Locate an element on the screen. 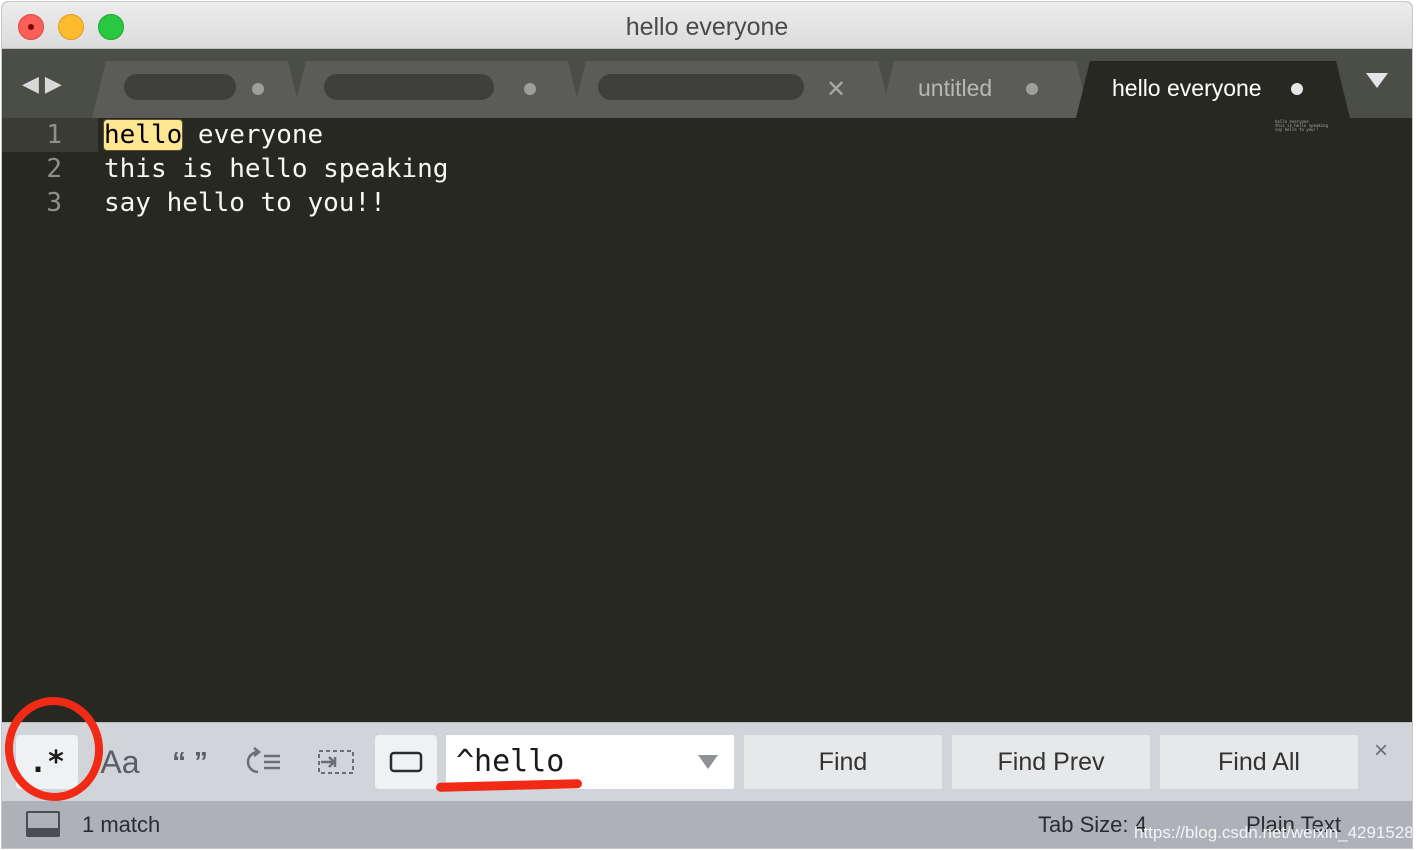 The width and height of the screenshot is (1416, 850). line-number: 3 is located at coordinates (54, 203).